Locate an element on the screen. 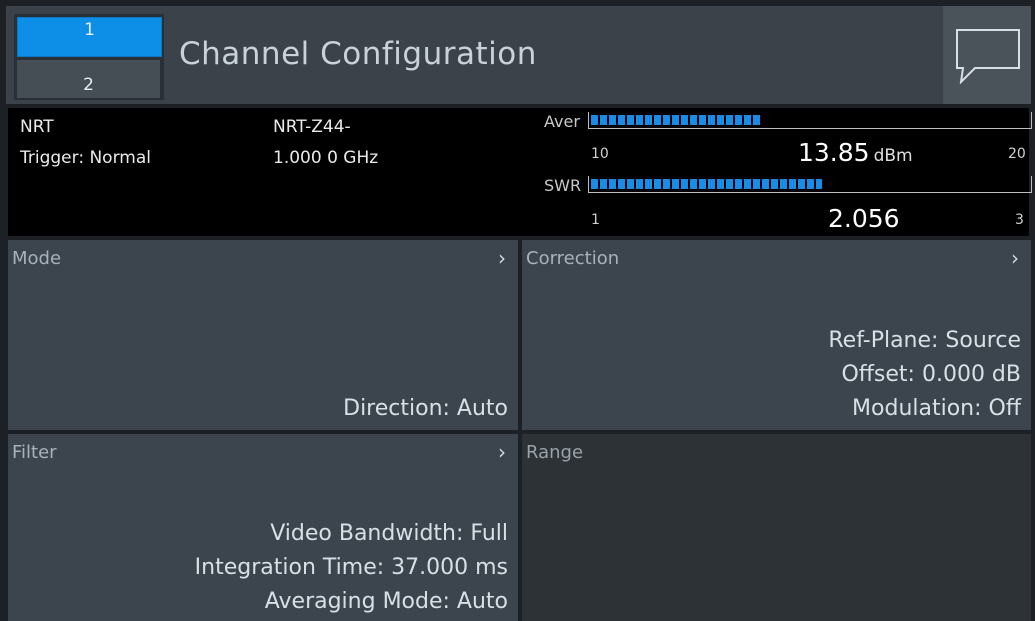 This screenshot has width=1035, height=621. page-title: Channel Configuration is located at coordinates (358, 54).